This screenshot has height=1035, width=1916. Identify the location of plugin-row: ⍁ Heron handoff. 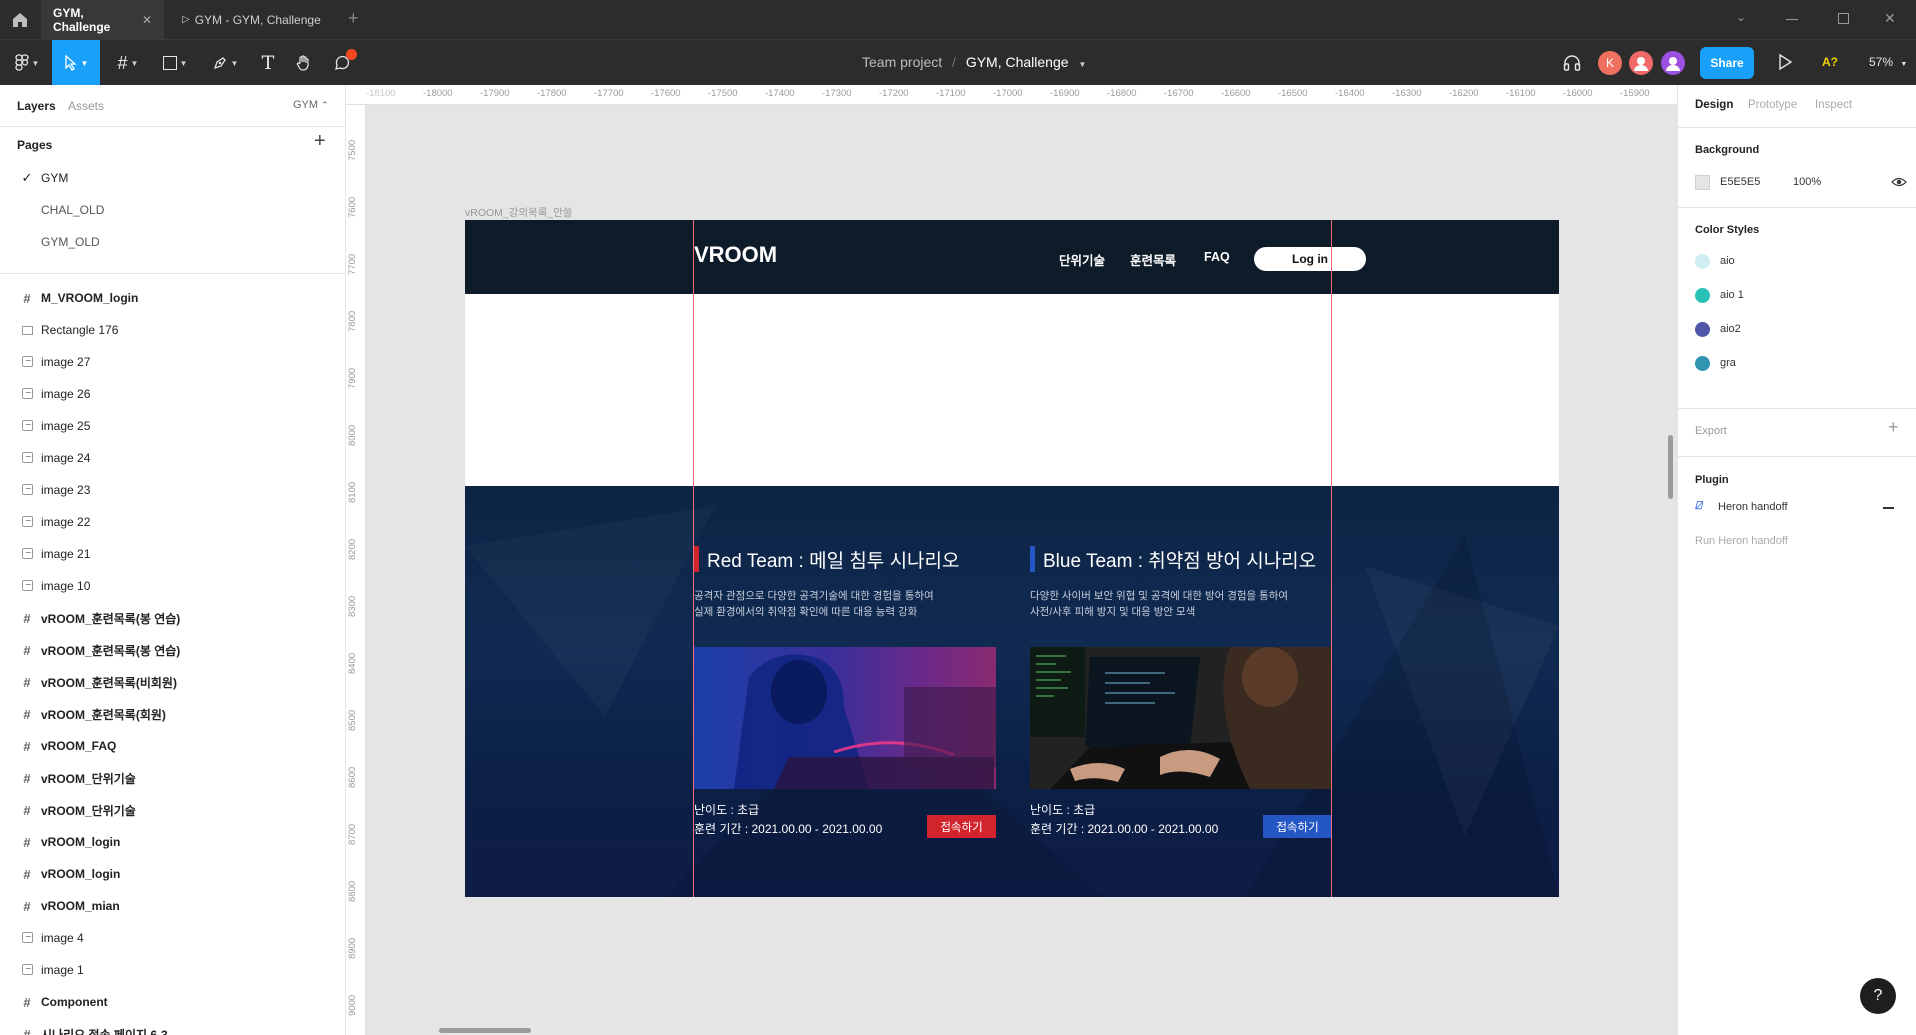
(1800, 508).